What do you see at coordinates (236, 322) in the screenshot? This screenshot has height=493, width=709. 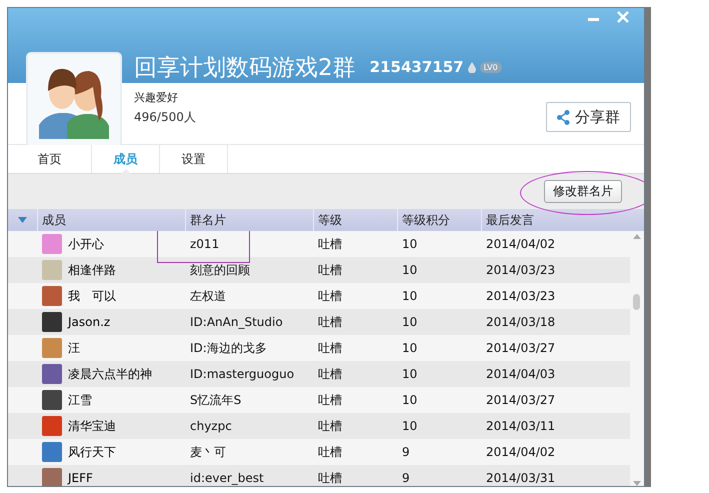 I see `card-name: ID:AnAn_Studio` at bounding box center [236, 322].